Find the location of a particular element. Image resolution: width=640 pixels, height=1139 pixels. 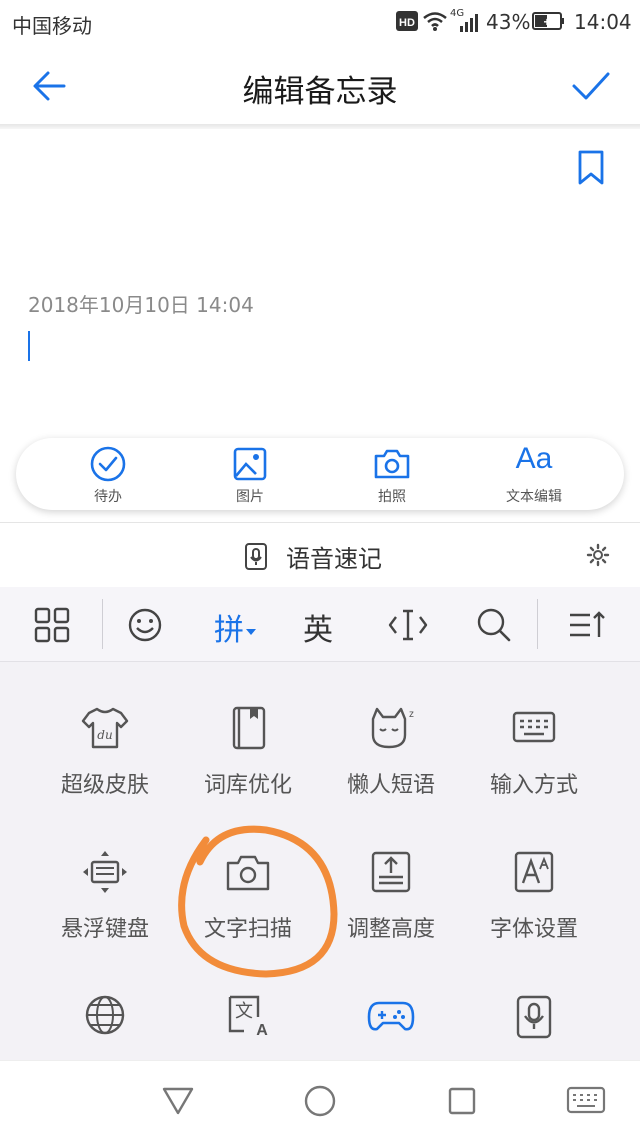

english-tab: 英 is located at coordinates (318, 627).